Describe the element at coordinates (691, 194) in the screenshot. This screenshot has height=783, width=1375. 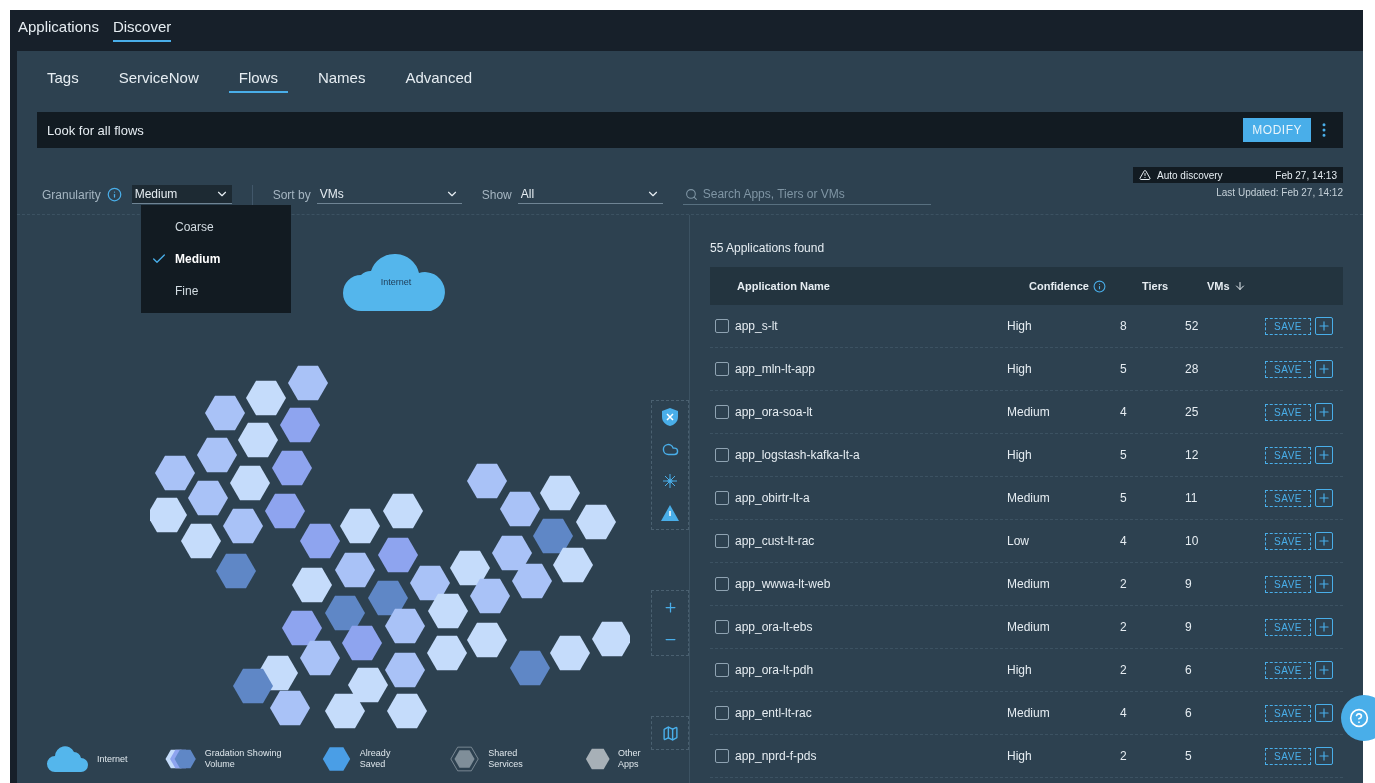
I see `search-icon` at that location.